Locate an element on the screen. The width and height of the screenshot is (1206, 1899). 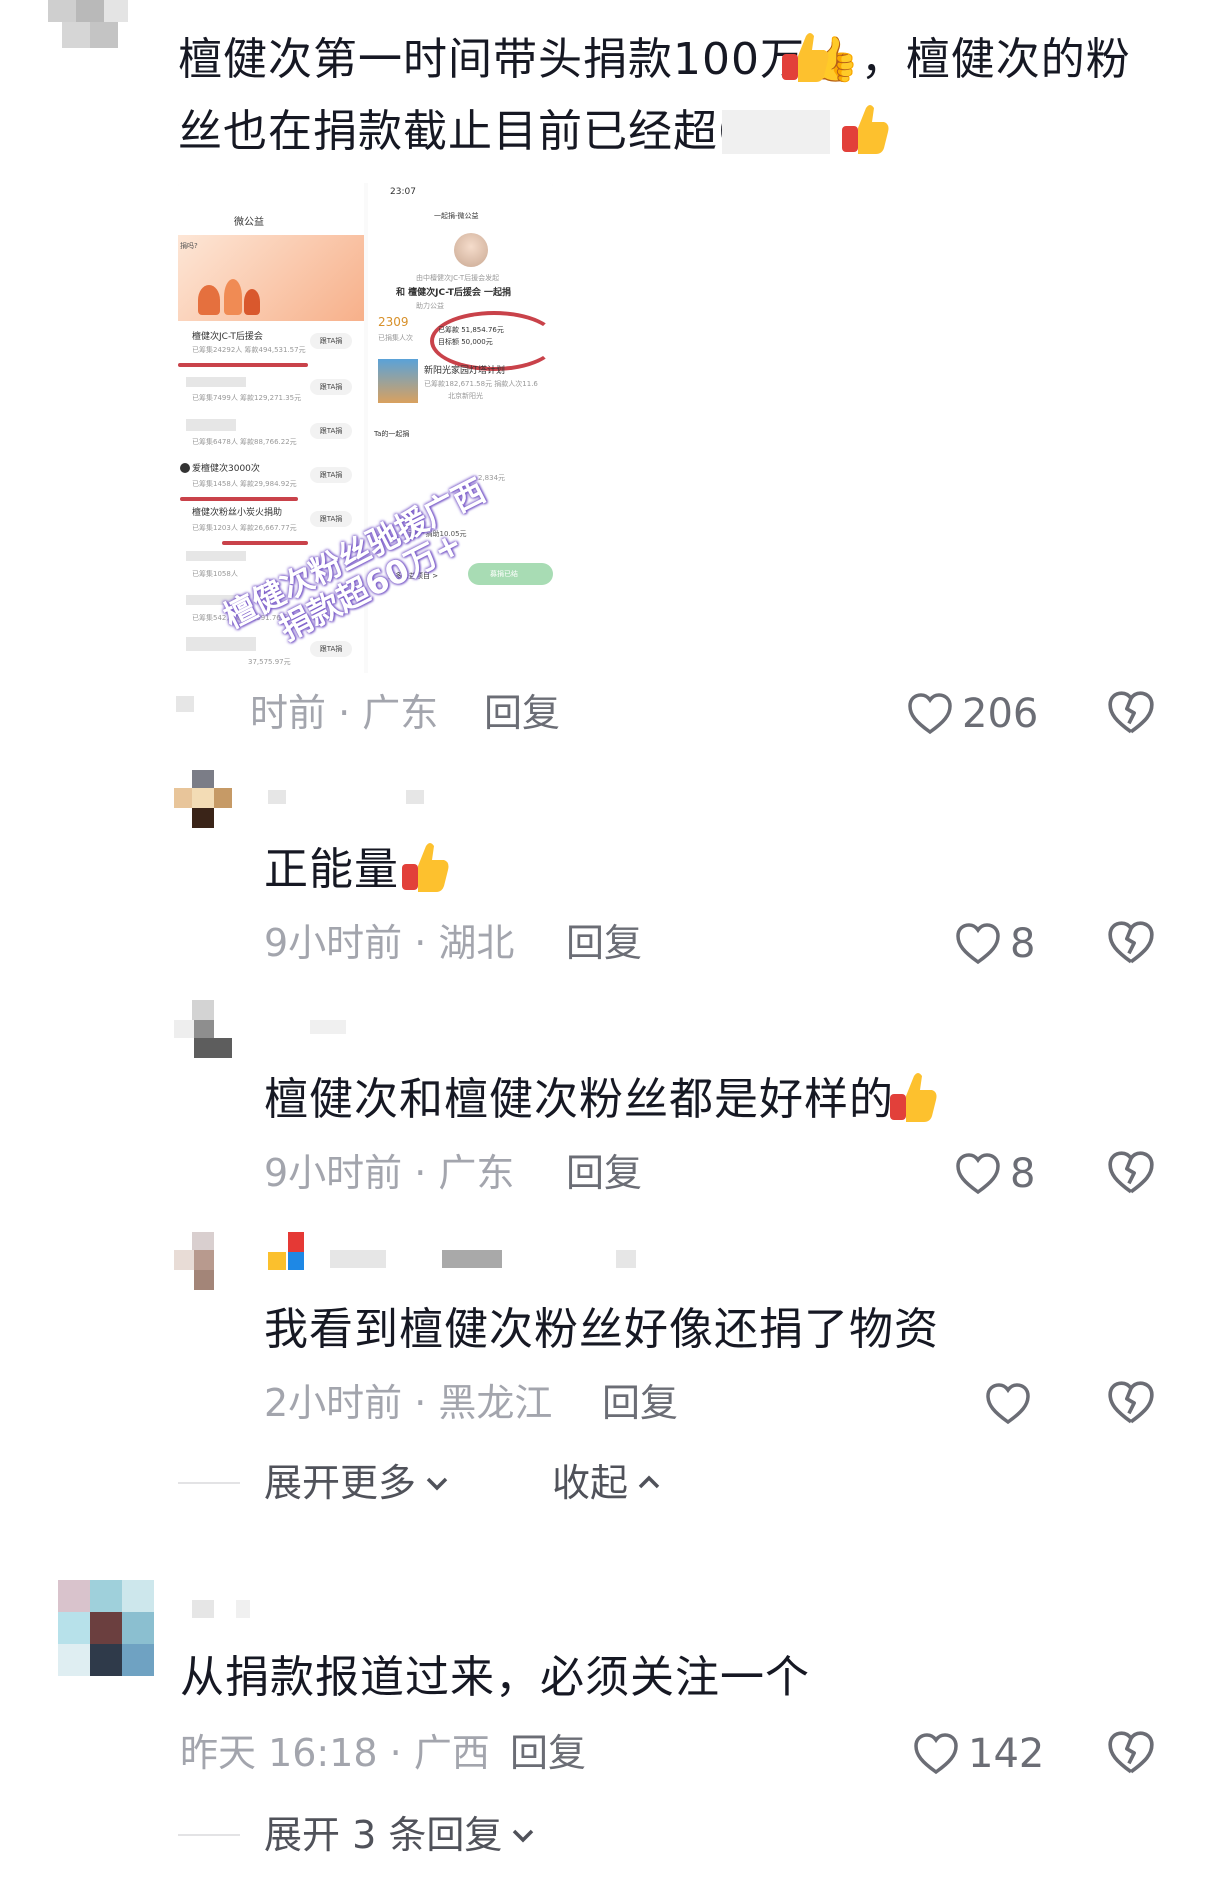
comment-text: 我看到檀健次粉丝好像还捐了物资 is located at coordinates (601, 1329).